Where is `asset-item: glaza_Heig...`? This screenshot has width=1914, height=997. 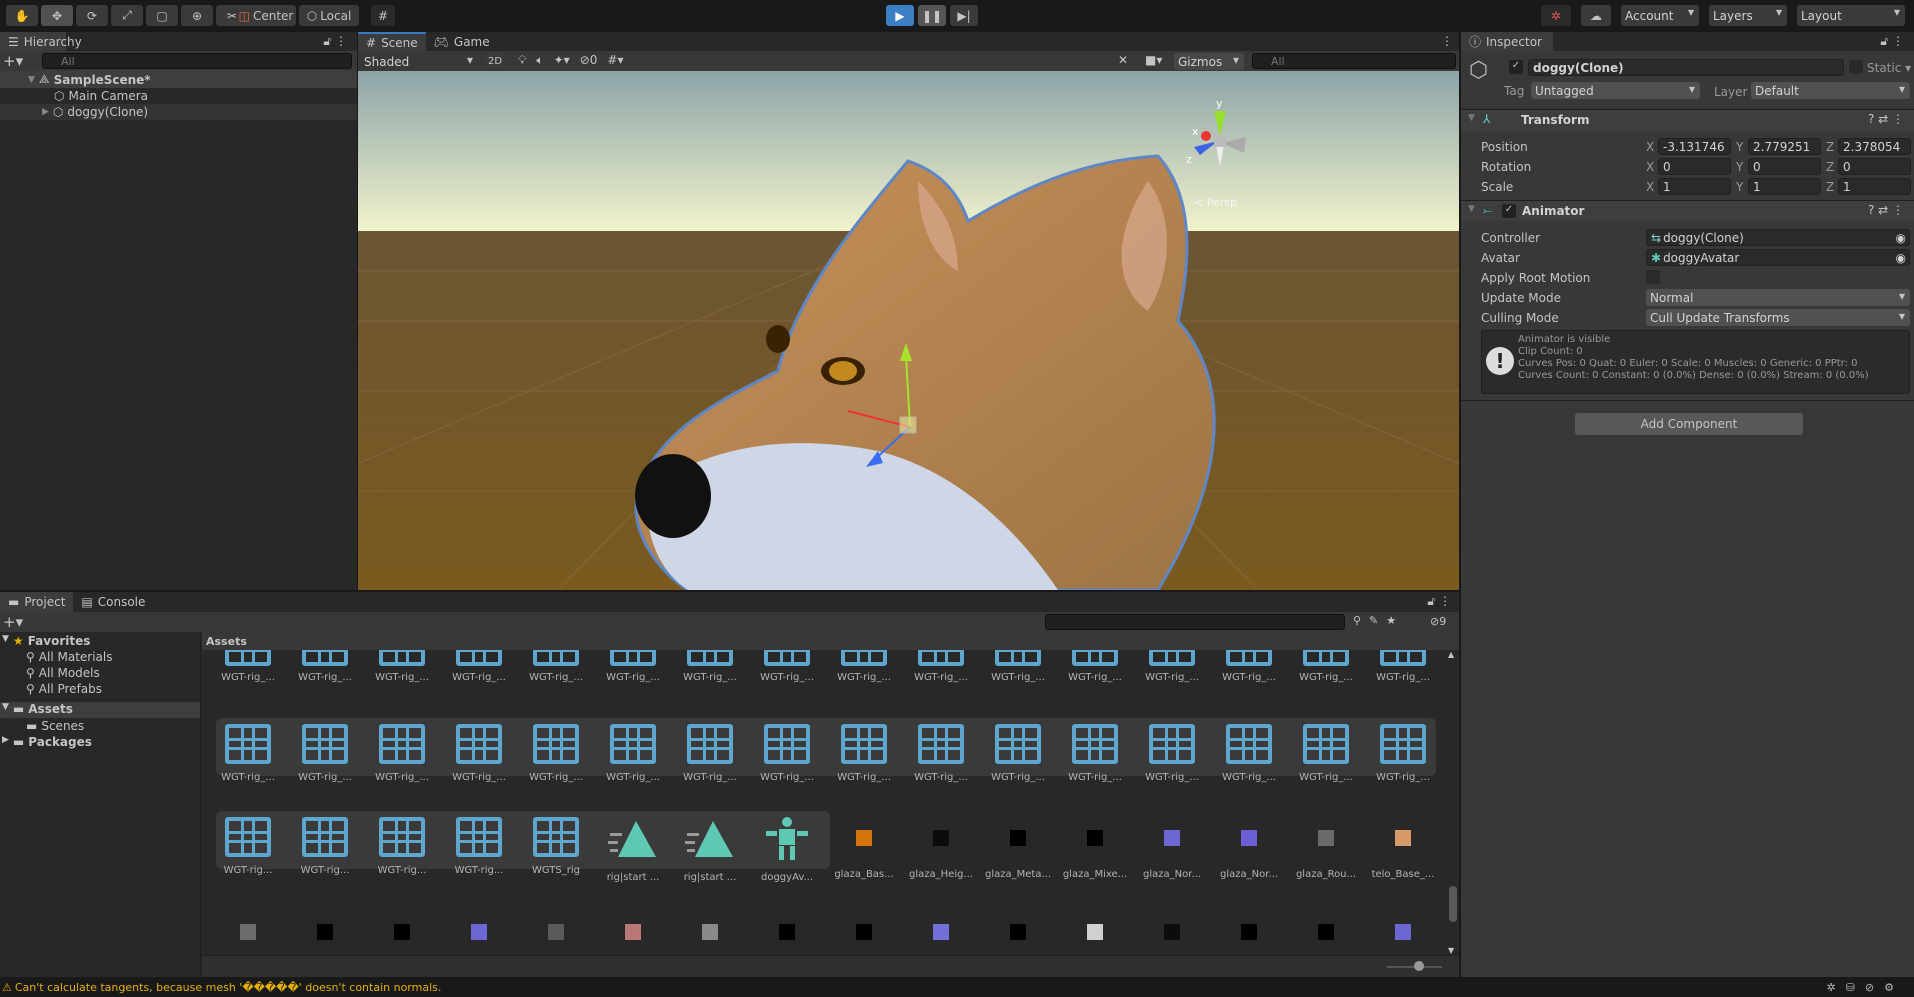
asset-item: glaza_Heig... is located at coordinates (941, 848).